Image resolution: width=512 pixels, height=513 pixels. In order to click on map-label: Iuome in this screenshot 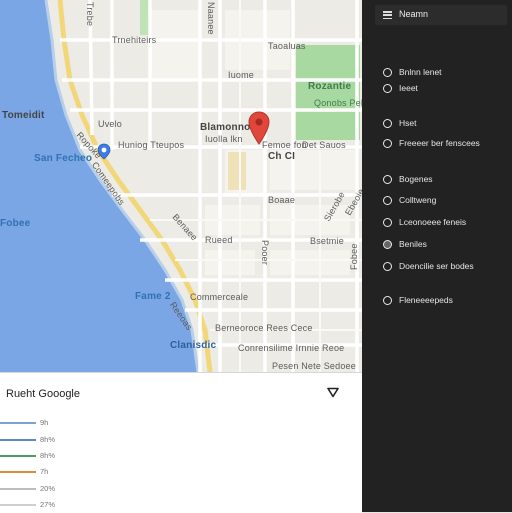, I will do `click(241, 75)`.